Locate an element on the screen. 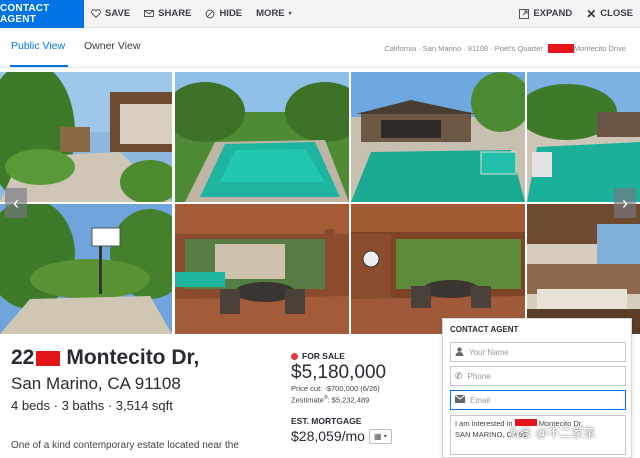  previous-photo-button: ‹ is located at coordinates (16, 203).